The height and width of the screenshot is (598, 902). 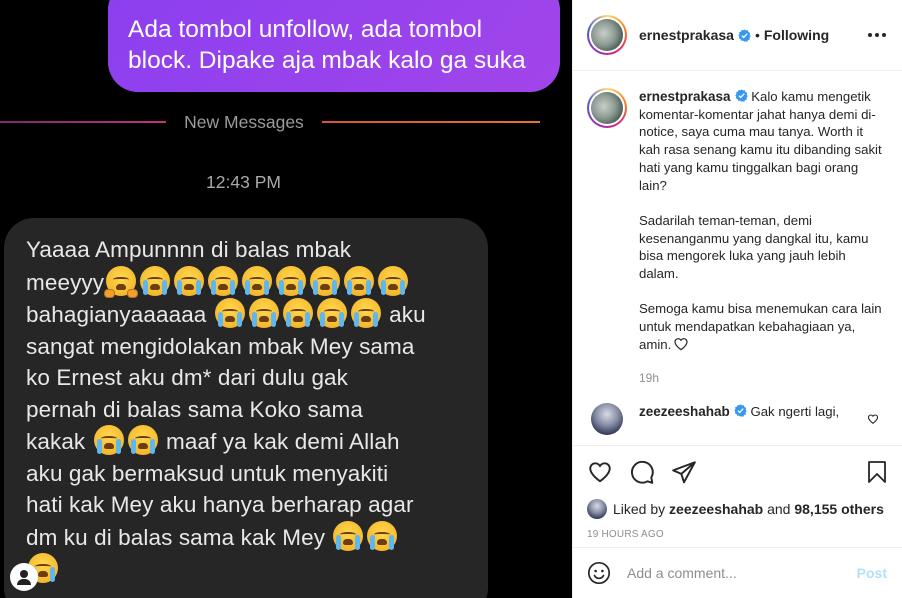 I want to click on heart-icon, so click(x=600, y=472).